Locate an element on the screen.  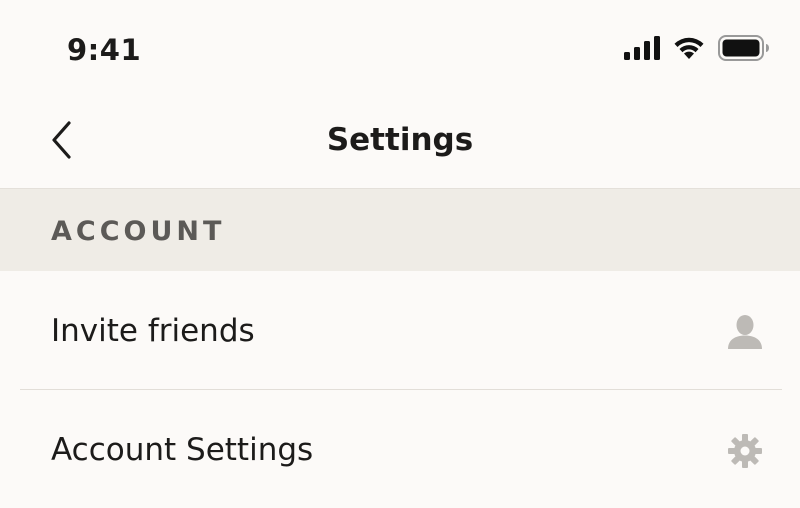
status-icons is located at coordinates (697, 50).